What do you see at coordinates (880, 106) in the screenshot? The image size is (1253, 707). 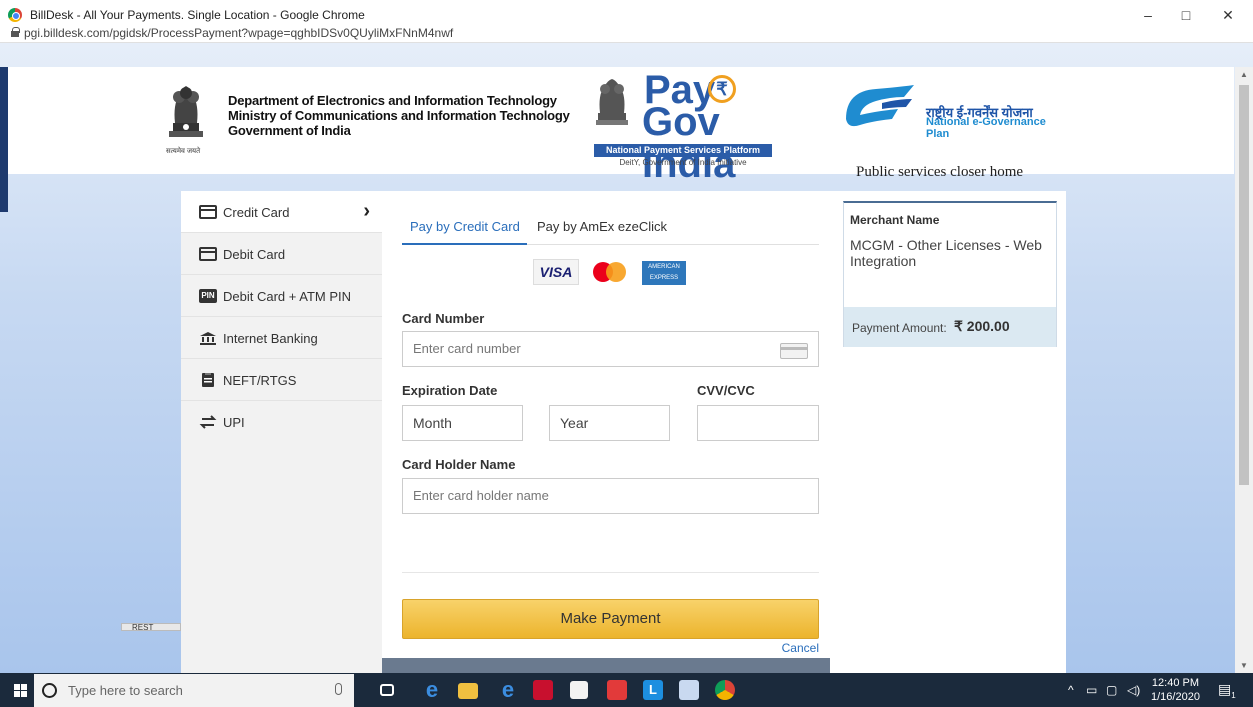 I see `egov-e-icon` at bounding box center [880, 106].